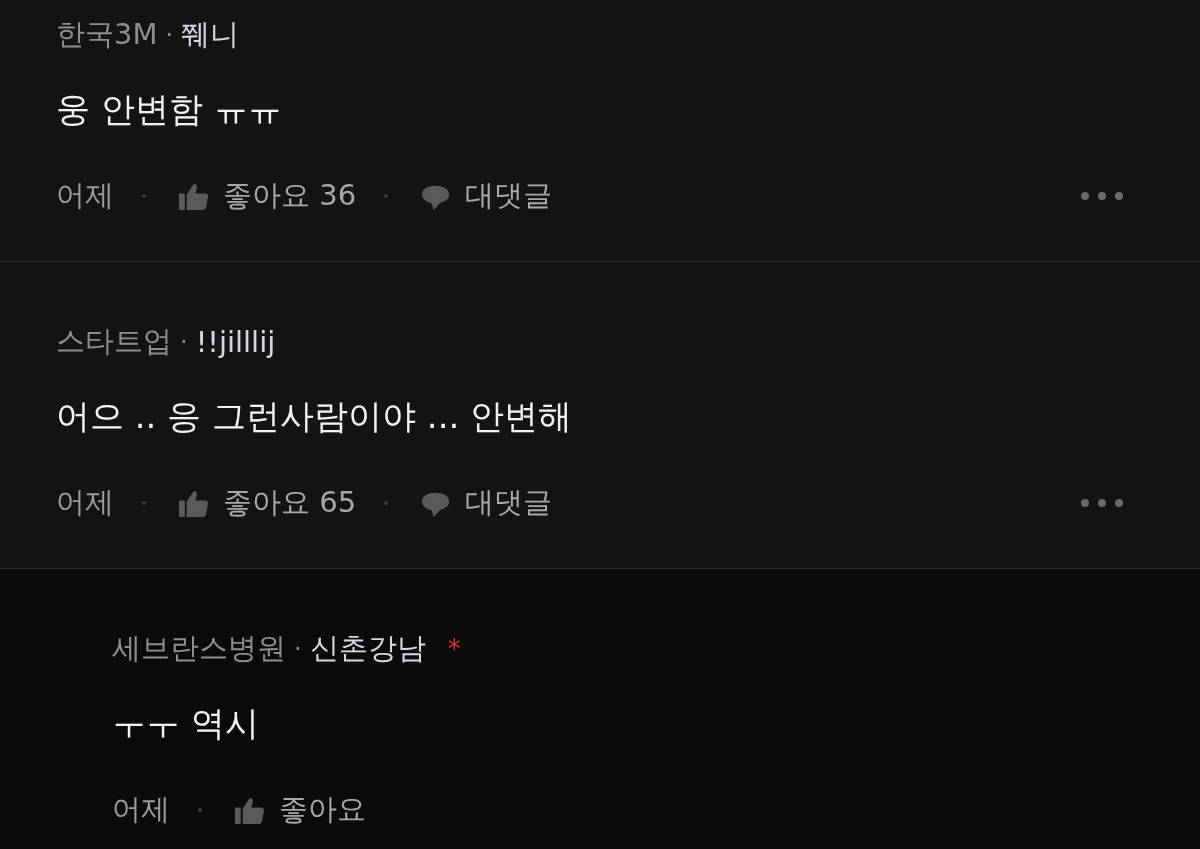 This screenshot has height=849, width=1200. What do you see at coordinates (210, 34) in the screenshot?
I see `author-name: 쮀니` at bounding box center [210, 34].